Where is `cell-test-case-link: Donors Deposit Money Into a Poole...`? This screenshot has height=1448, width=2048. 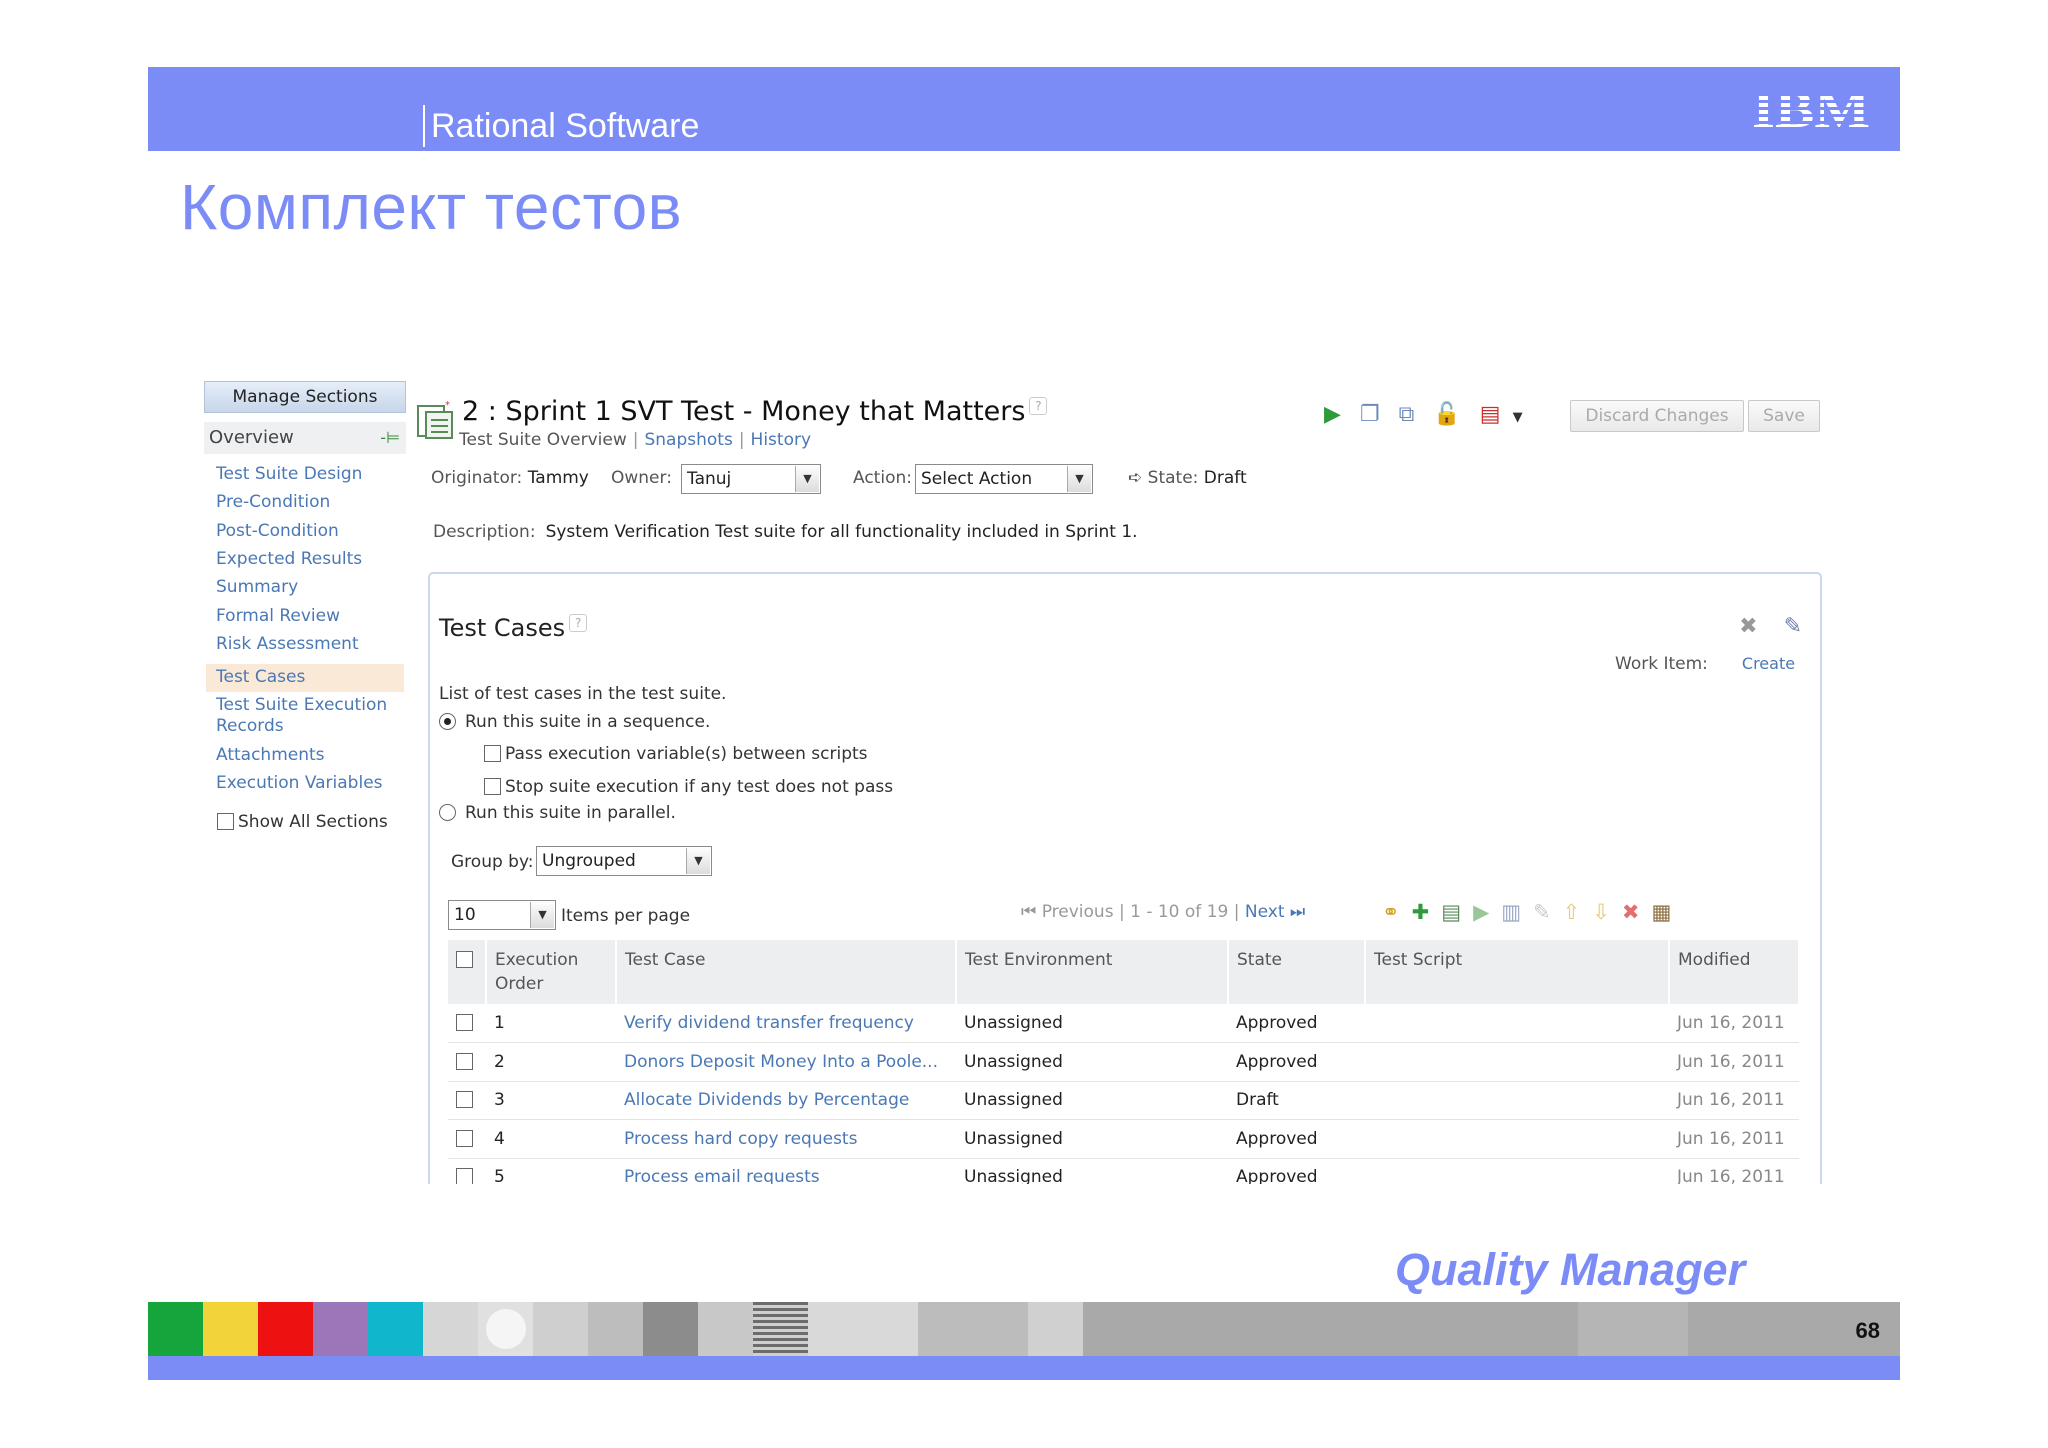
cell-test-case-link: Donors Deposit Money Into a Poole... is located at coordinates (786, 1062).